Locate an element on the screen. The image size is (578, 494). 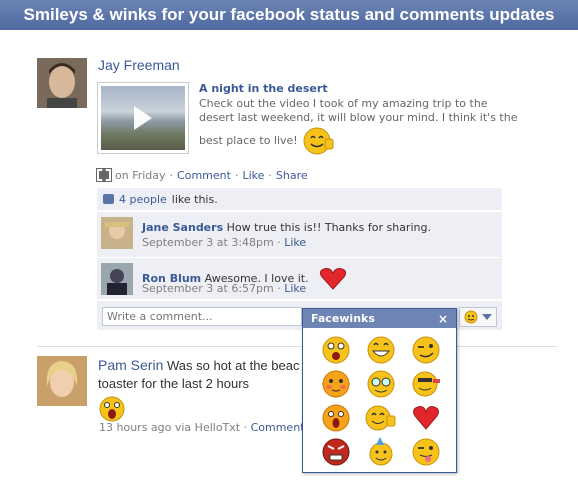
facewinks-popup: Facewinks × is located at coordinates (379, 390).